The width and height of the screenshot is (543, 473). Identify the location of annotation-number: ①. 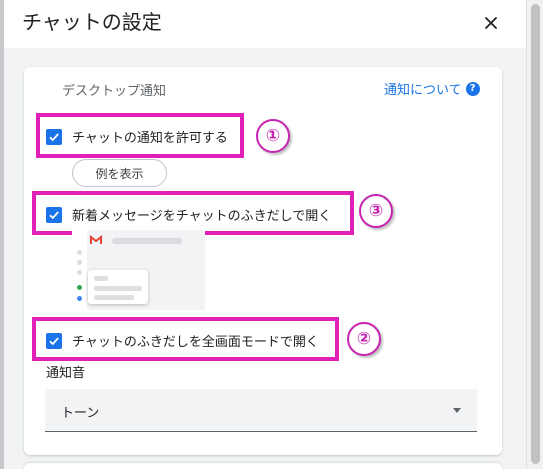
(273, 136).